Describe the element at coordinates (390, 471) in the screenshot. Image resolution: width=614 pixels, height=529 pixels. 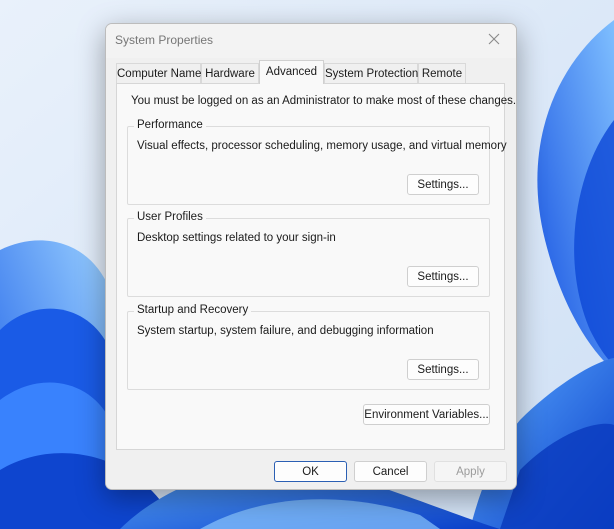
I see `cancel-button: Cancel` at that location.